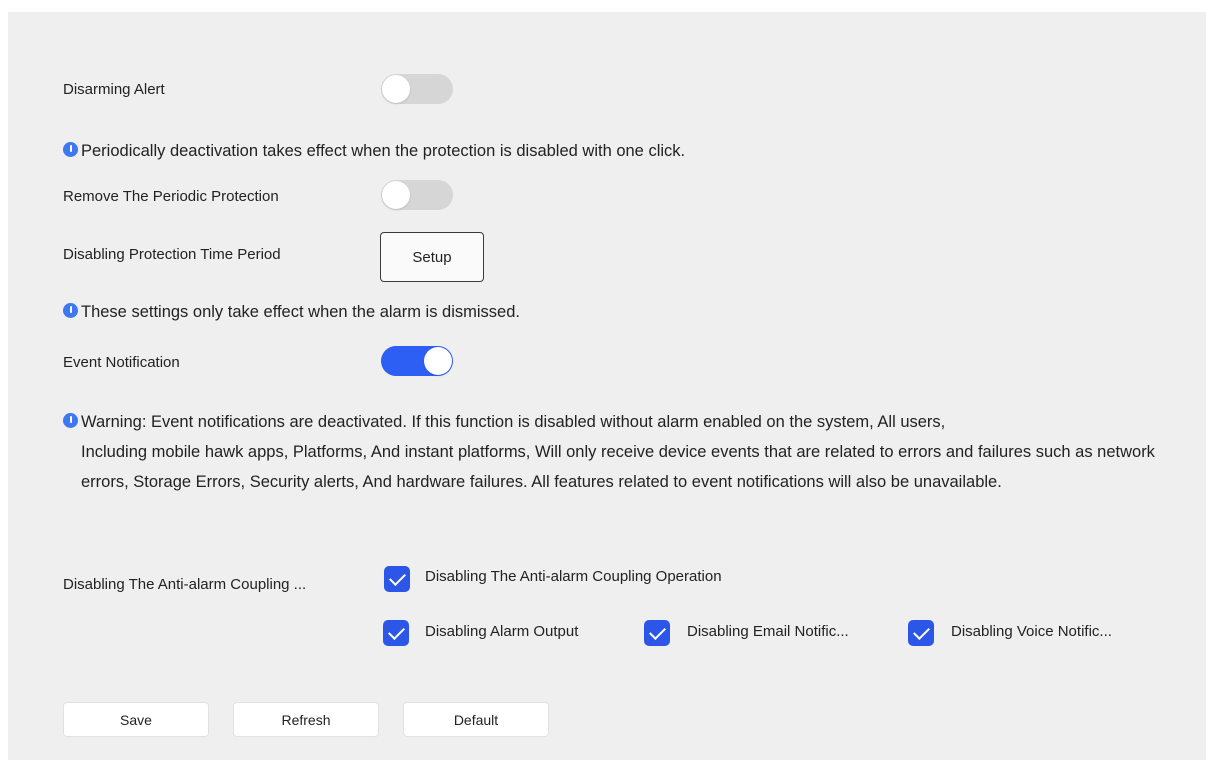  I want to click on disarming-alert-toggle, so click(417, 89).